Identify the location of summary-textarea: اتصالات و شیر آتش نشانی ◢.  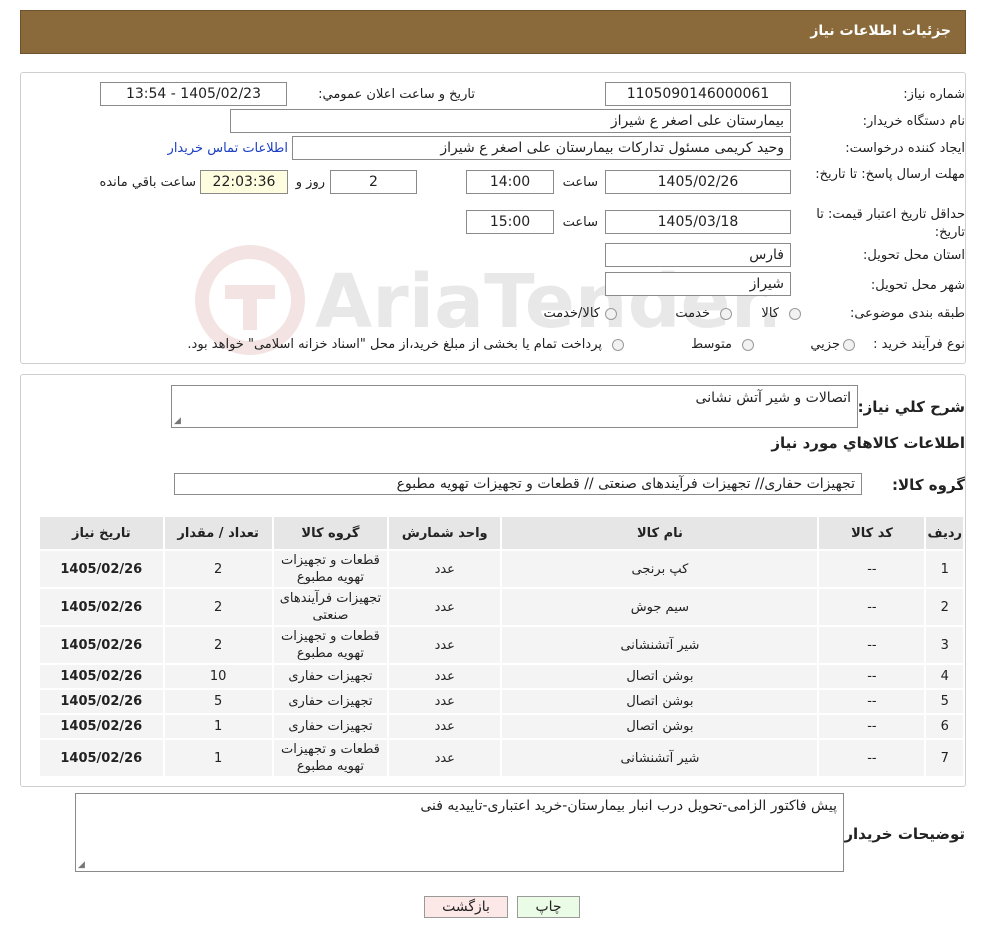
(514, 406).